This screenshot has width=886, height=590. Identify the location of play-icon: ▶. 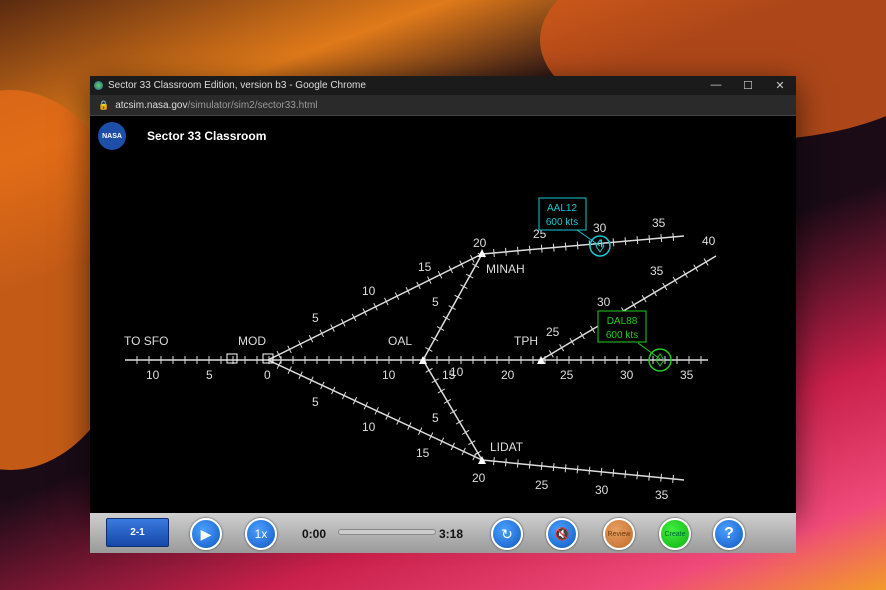
(206, 533).